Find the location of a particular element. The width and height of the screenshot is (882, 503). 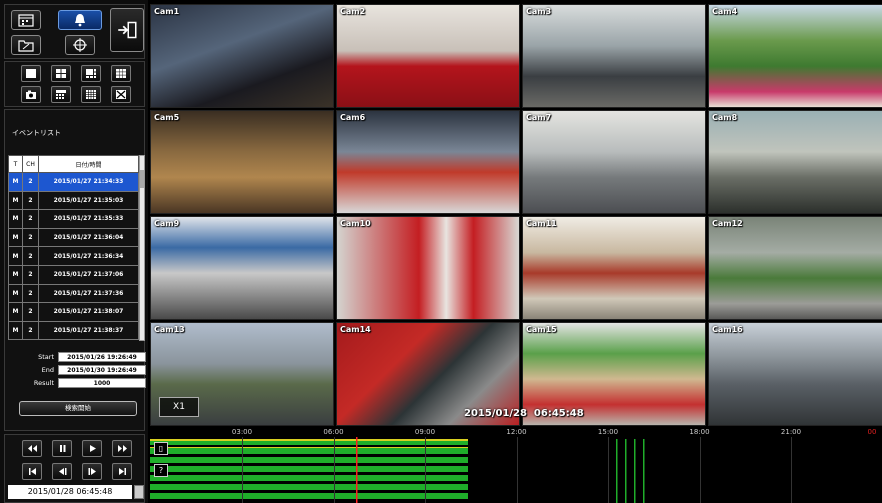

folder-icon is located at coordinates (26, 46).